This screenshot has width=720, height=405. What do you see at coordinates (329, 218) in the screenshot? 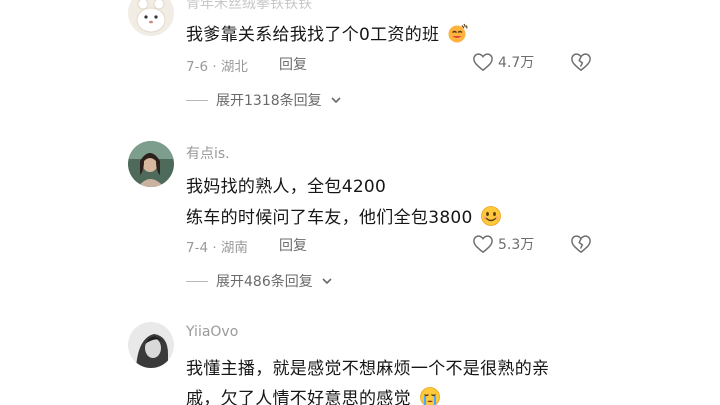
I see `comment-text: 练车的时候问了车友，他们全包3800` at bounding box center [329, 218].